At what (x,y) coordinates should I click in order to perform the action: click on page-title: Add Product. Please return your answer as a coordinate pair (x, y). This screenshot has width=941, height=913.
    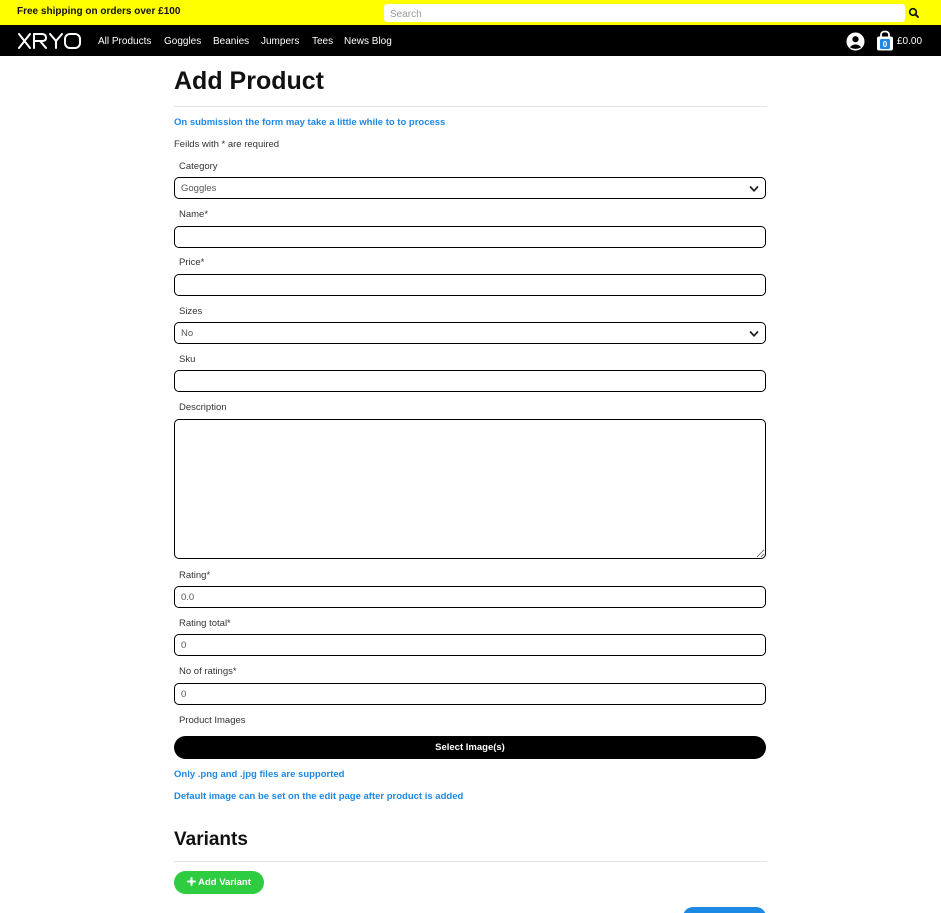
    Looking at the image, I should click on (249, 81).